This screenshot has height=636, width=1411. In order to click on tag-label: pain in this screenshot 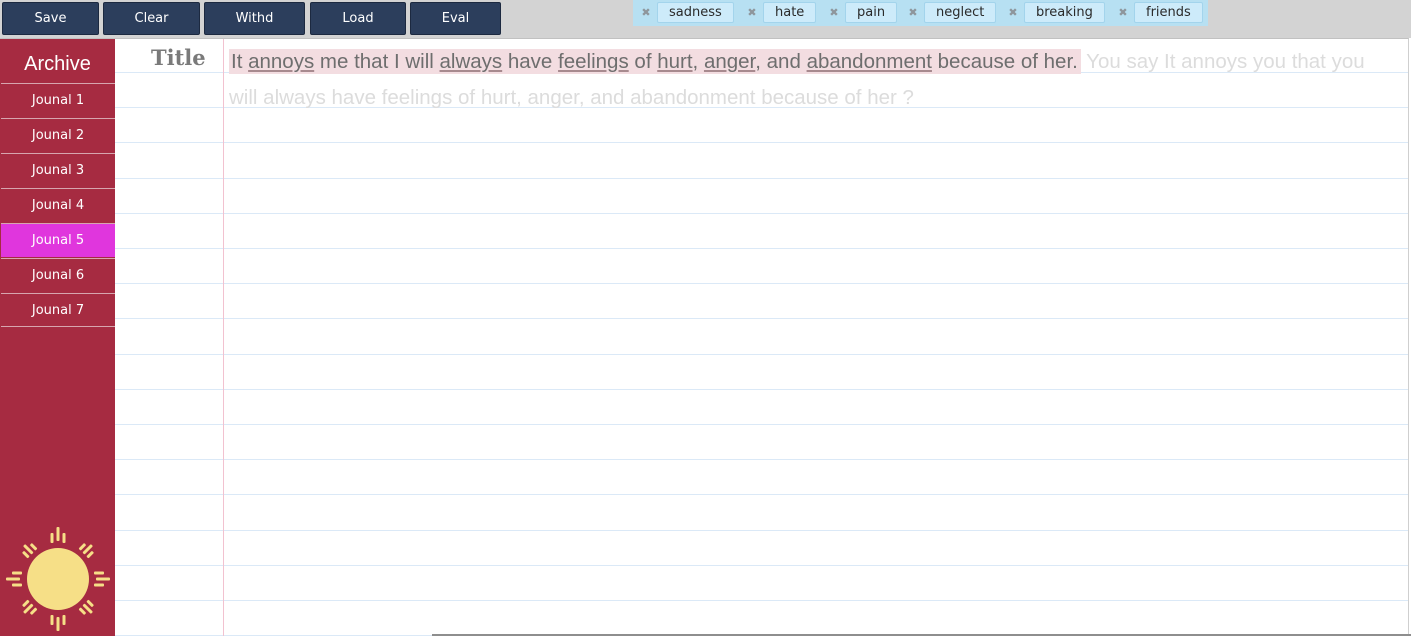, I will do `click(871, 12)`.